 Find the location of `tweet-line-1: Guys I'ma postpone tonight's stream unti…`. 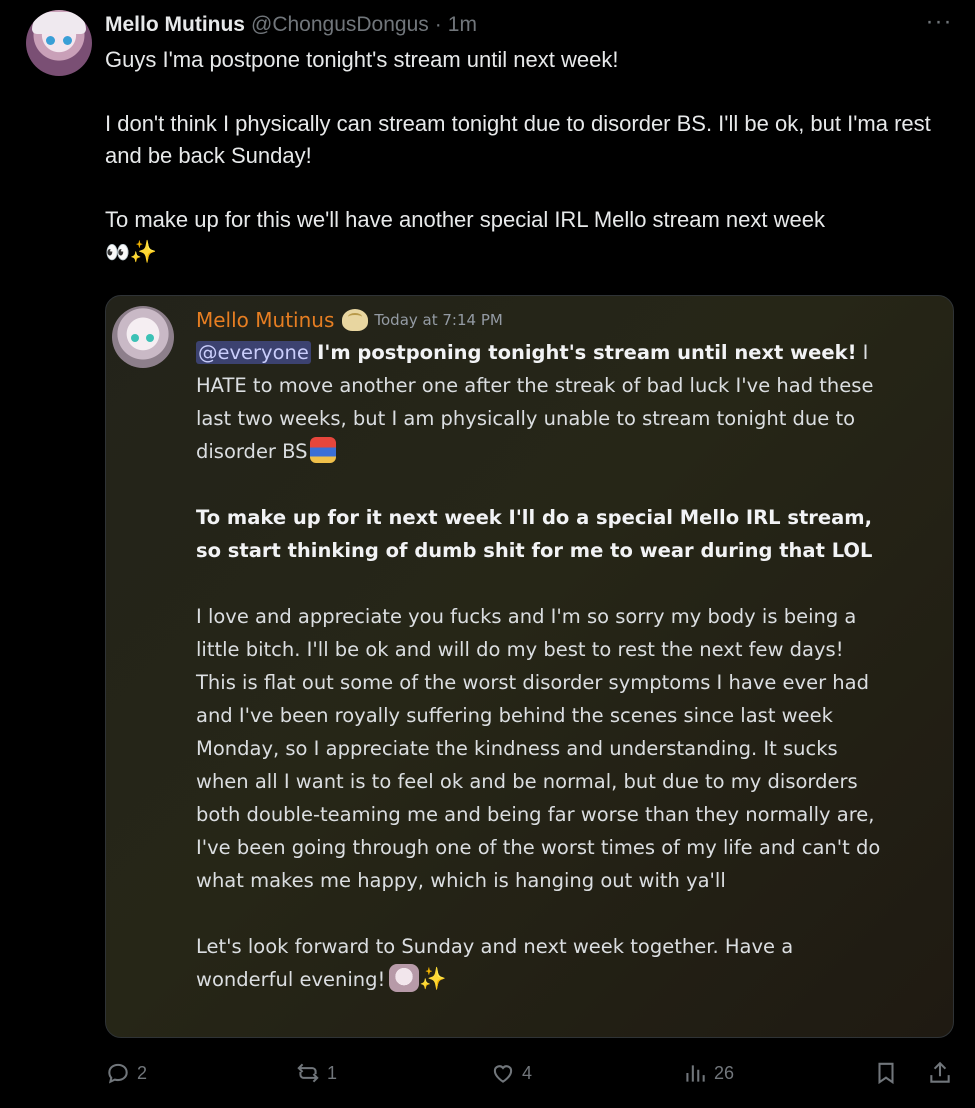

tweet-line-1: Guys I'ma postpone tonight's stream unti… is located at coordinates (362, 59).